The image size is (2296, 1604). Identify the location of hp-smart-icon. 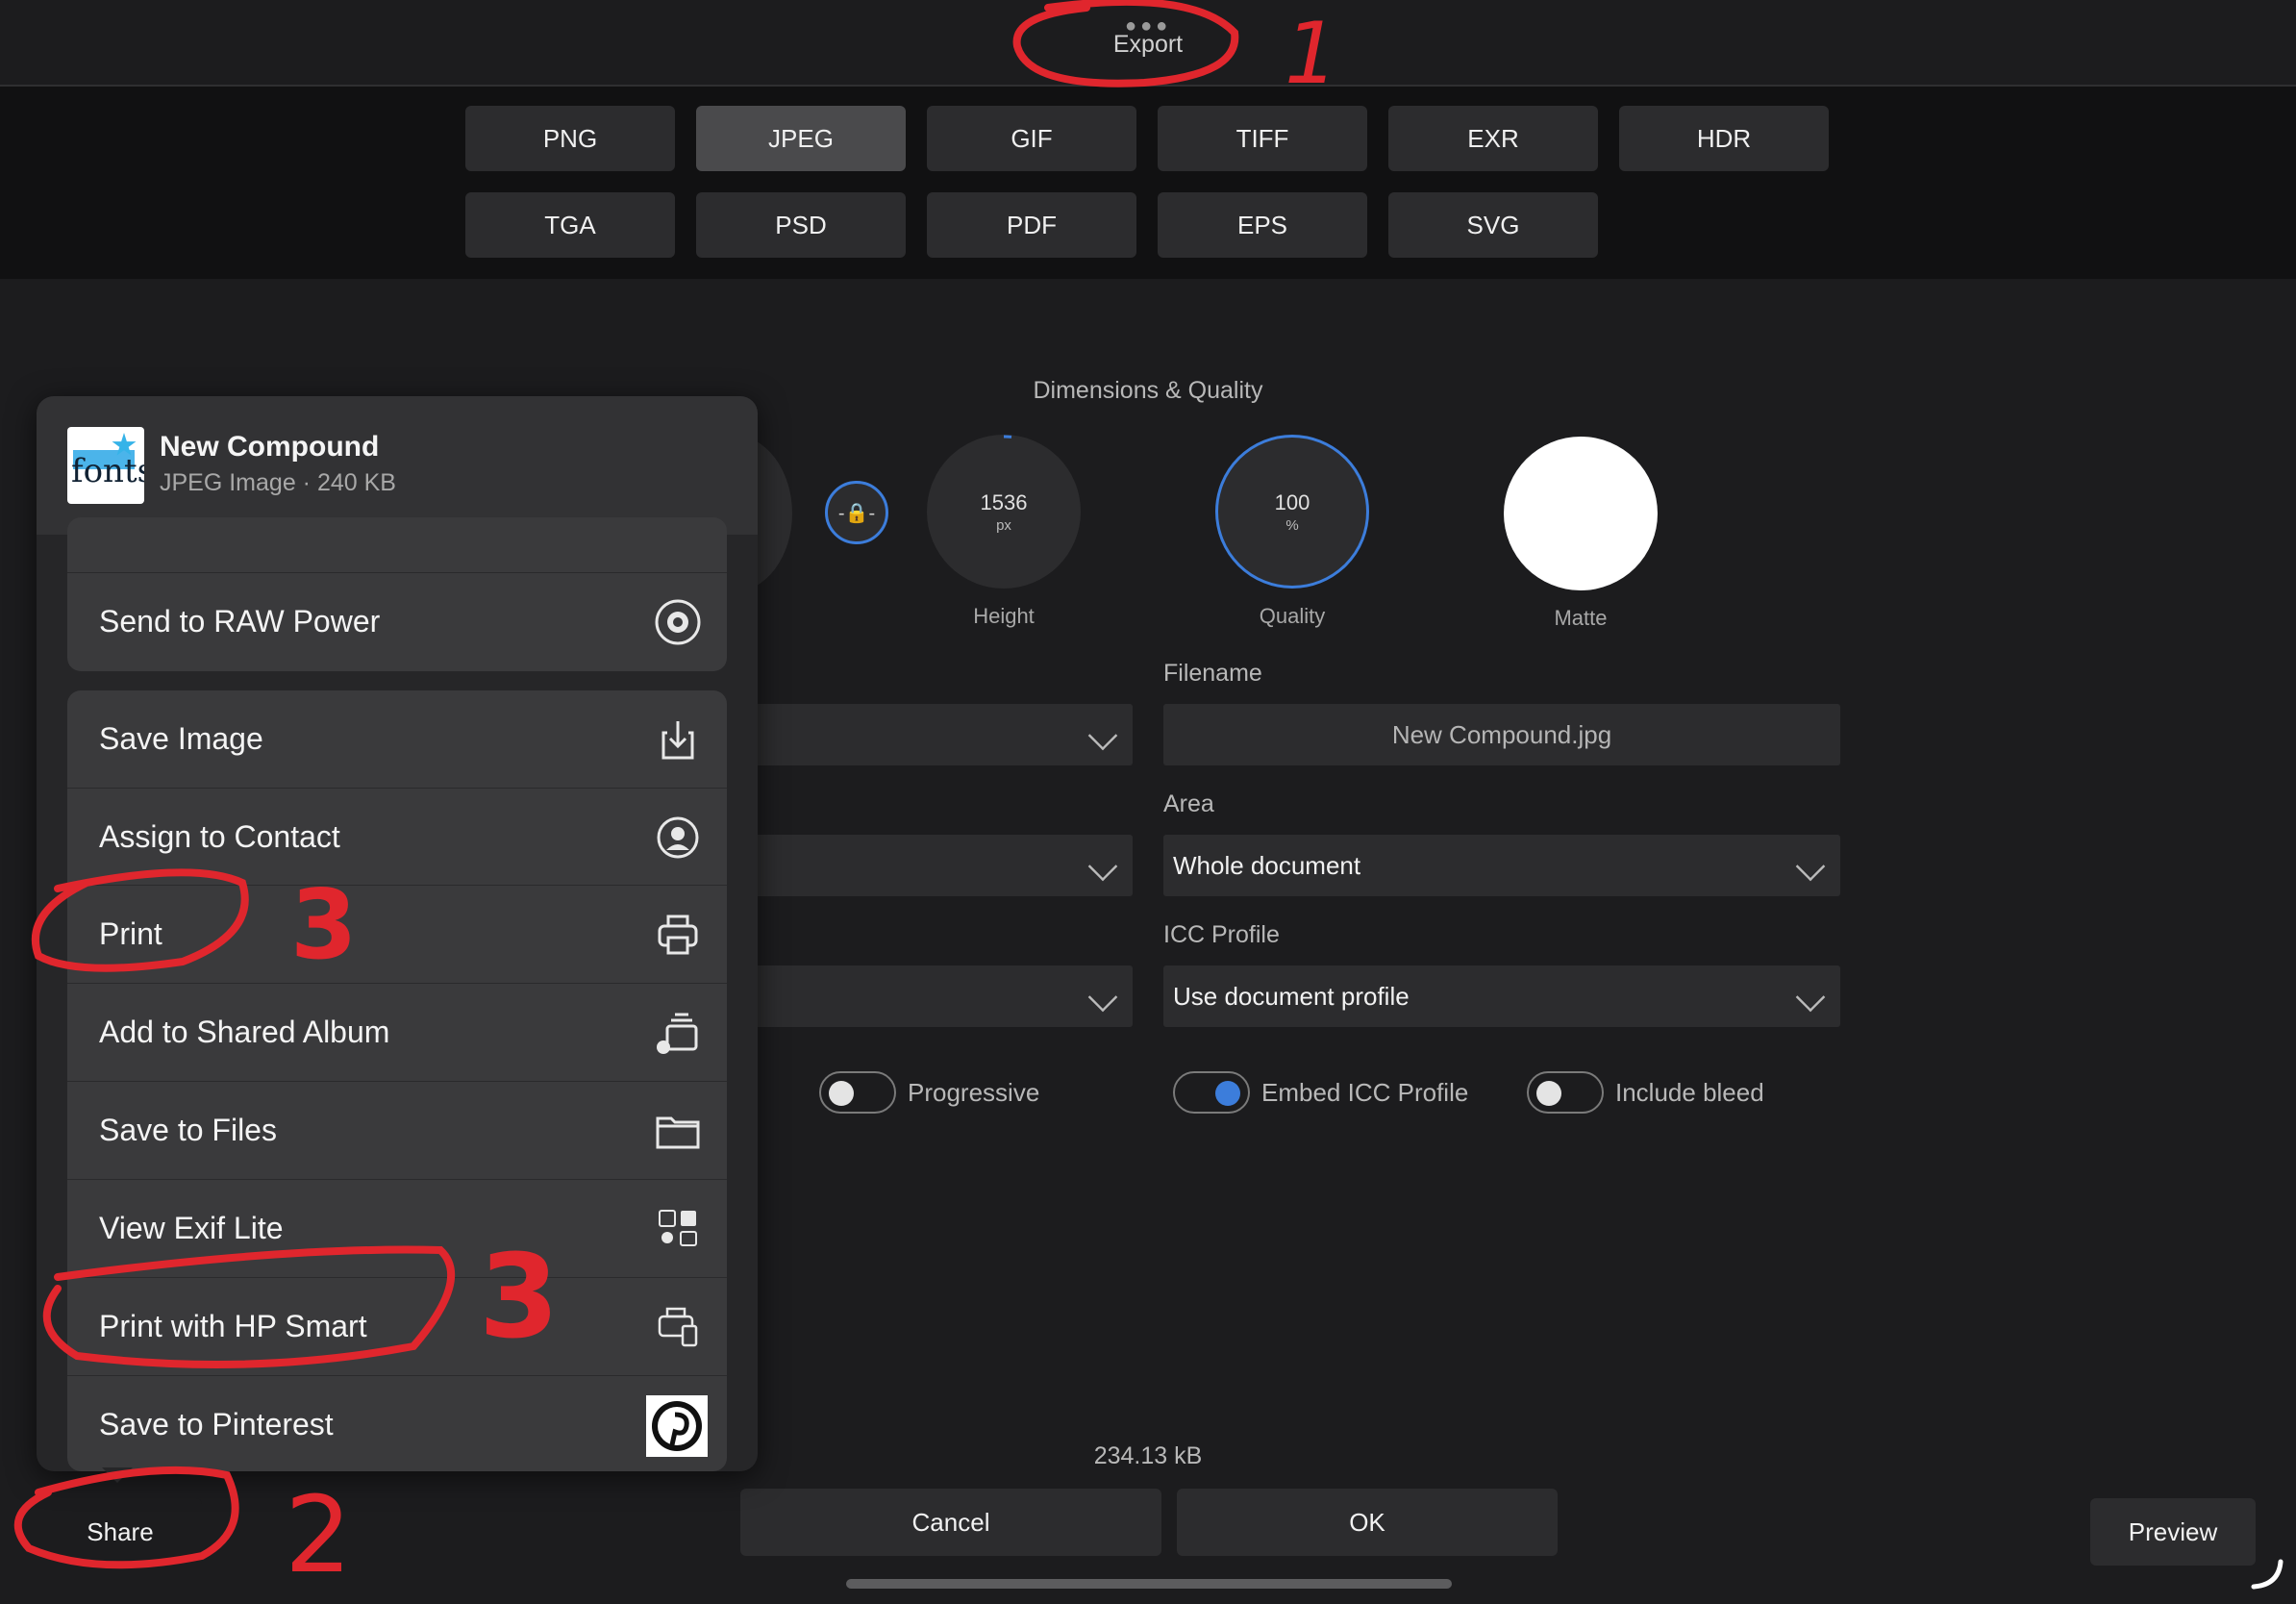
(678, 1327).